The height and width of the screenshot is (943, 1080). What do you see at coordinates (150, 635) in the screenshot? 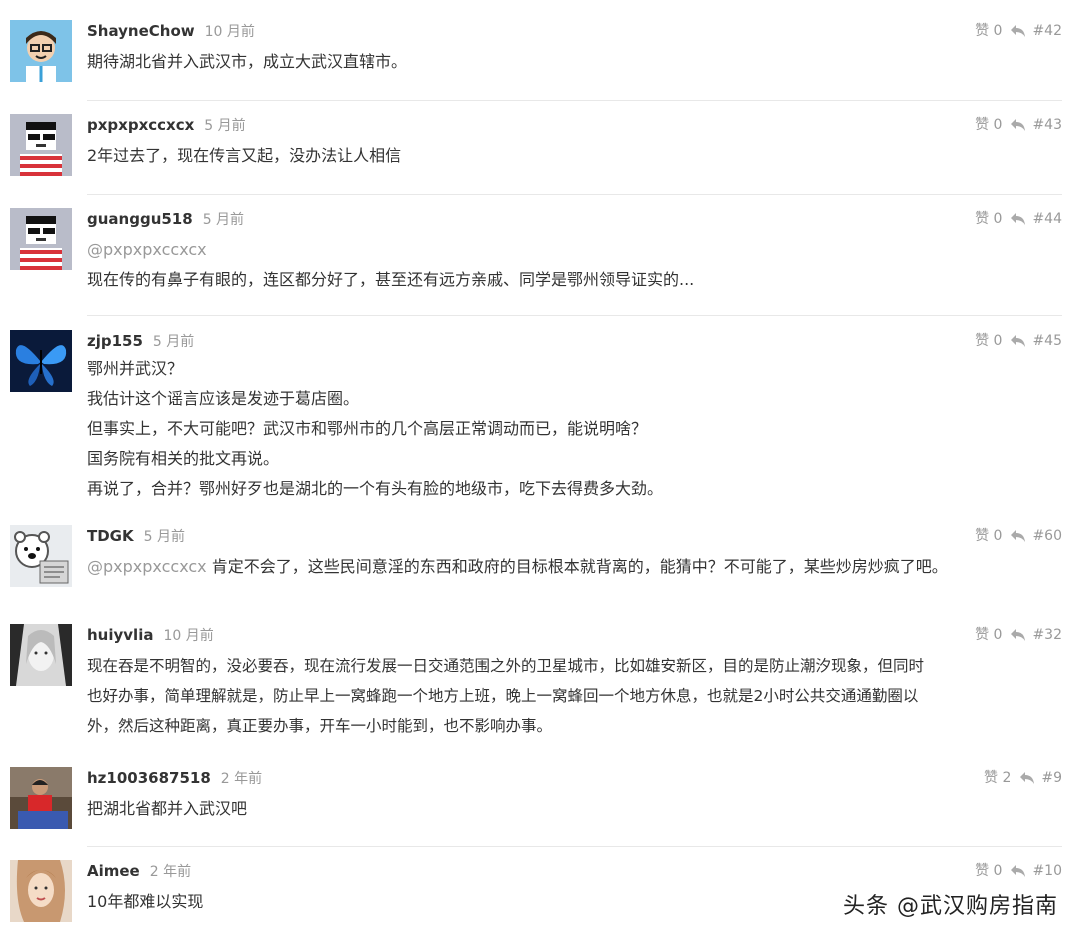
I see `username: huiyvlia 10 月前` at bounding box center [150, 635].